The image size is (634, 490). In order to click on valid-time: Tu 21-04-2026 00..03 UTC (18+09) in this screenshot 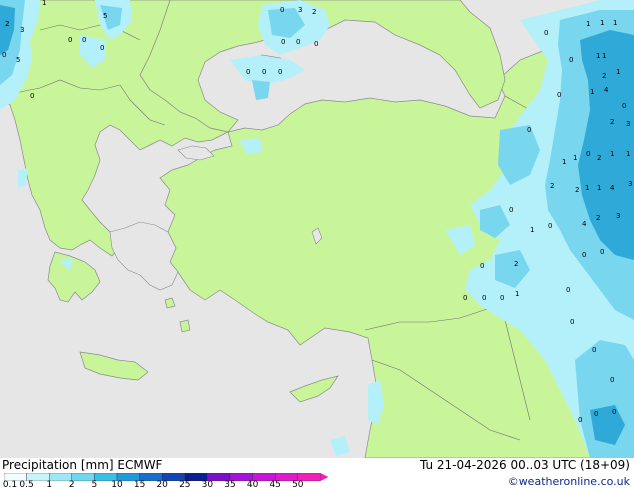, I will do `click(524, 465)`.